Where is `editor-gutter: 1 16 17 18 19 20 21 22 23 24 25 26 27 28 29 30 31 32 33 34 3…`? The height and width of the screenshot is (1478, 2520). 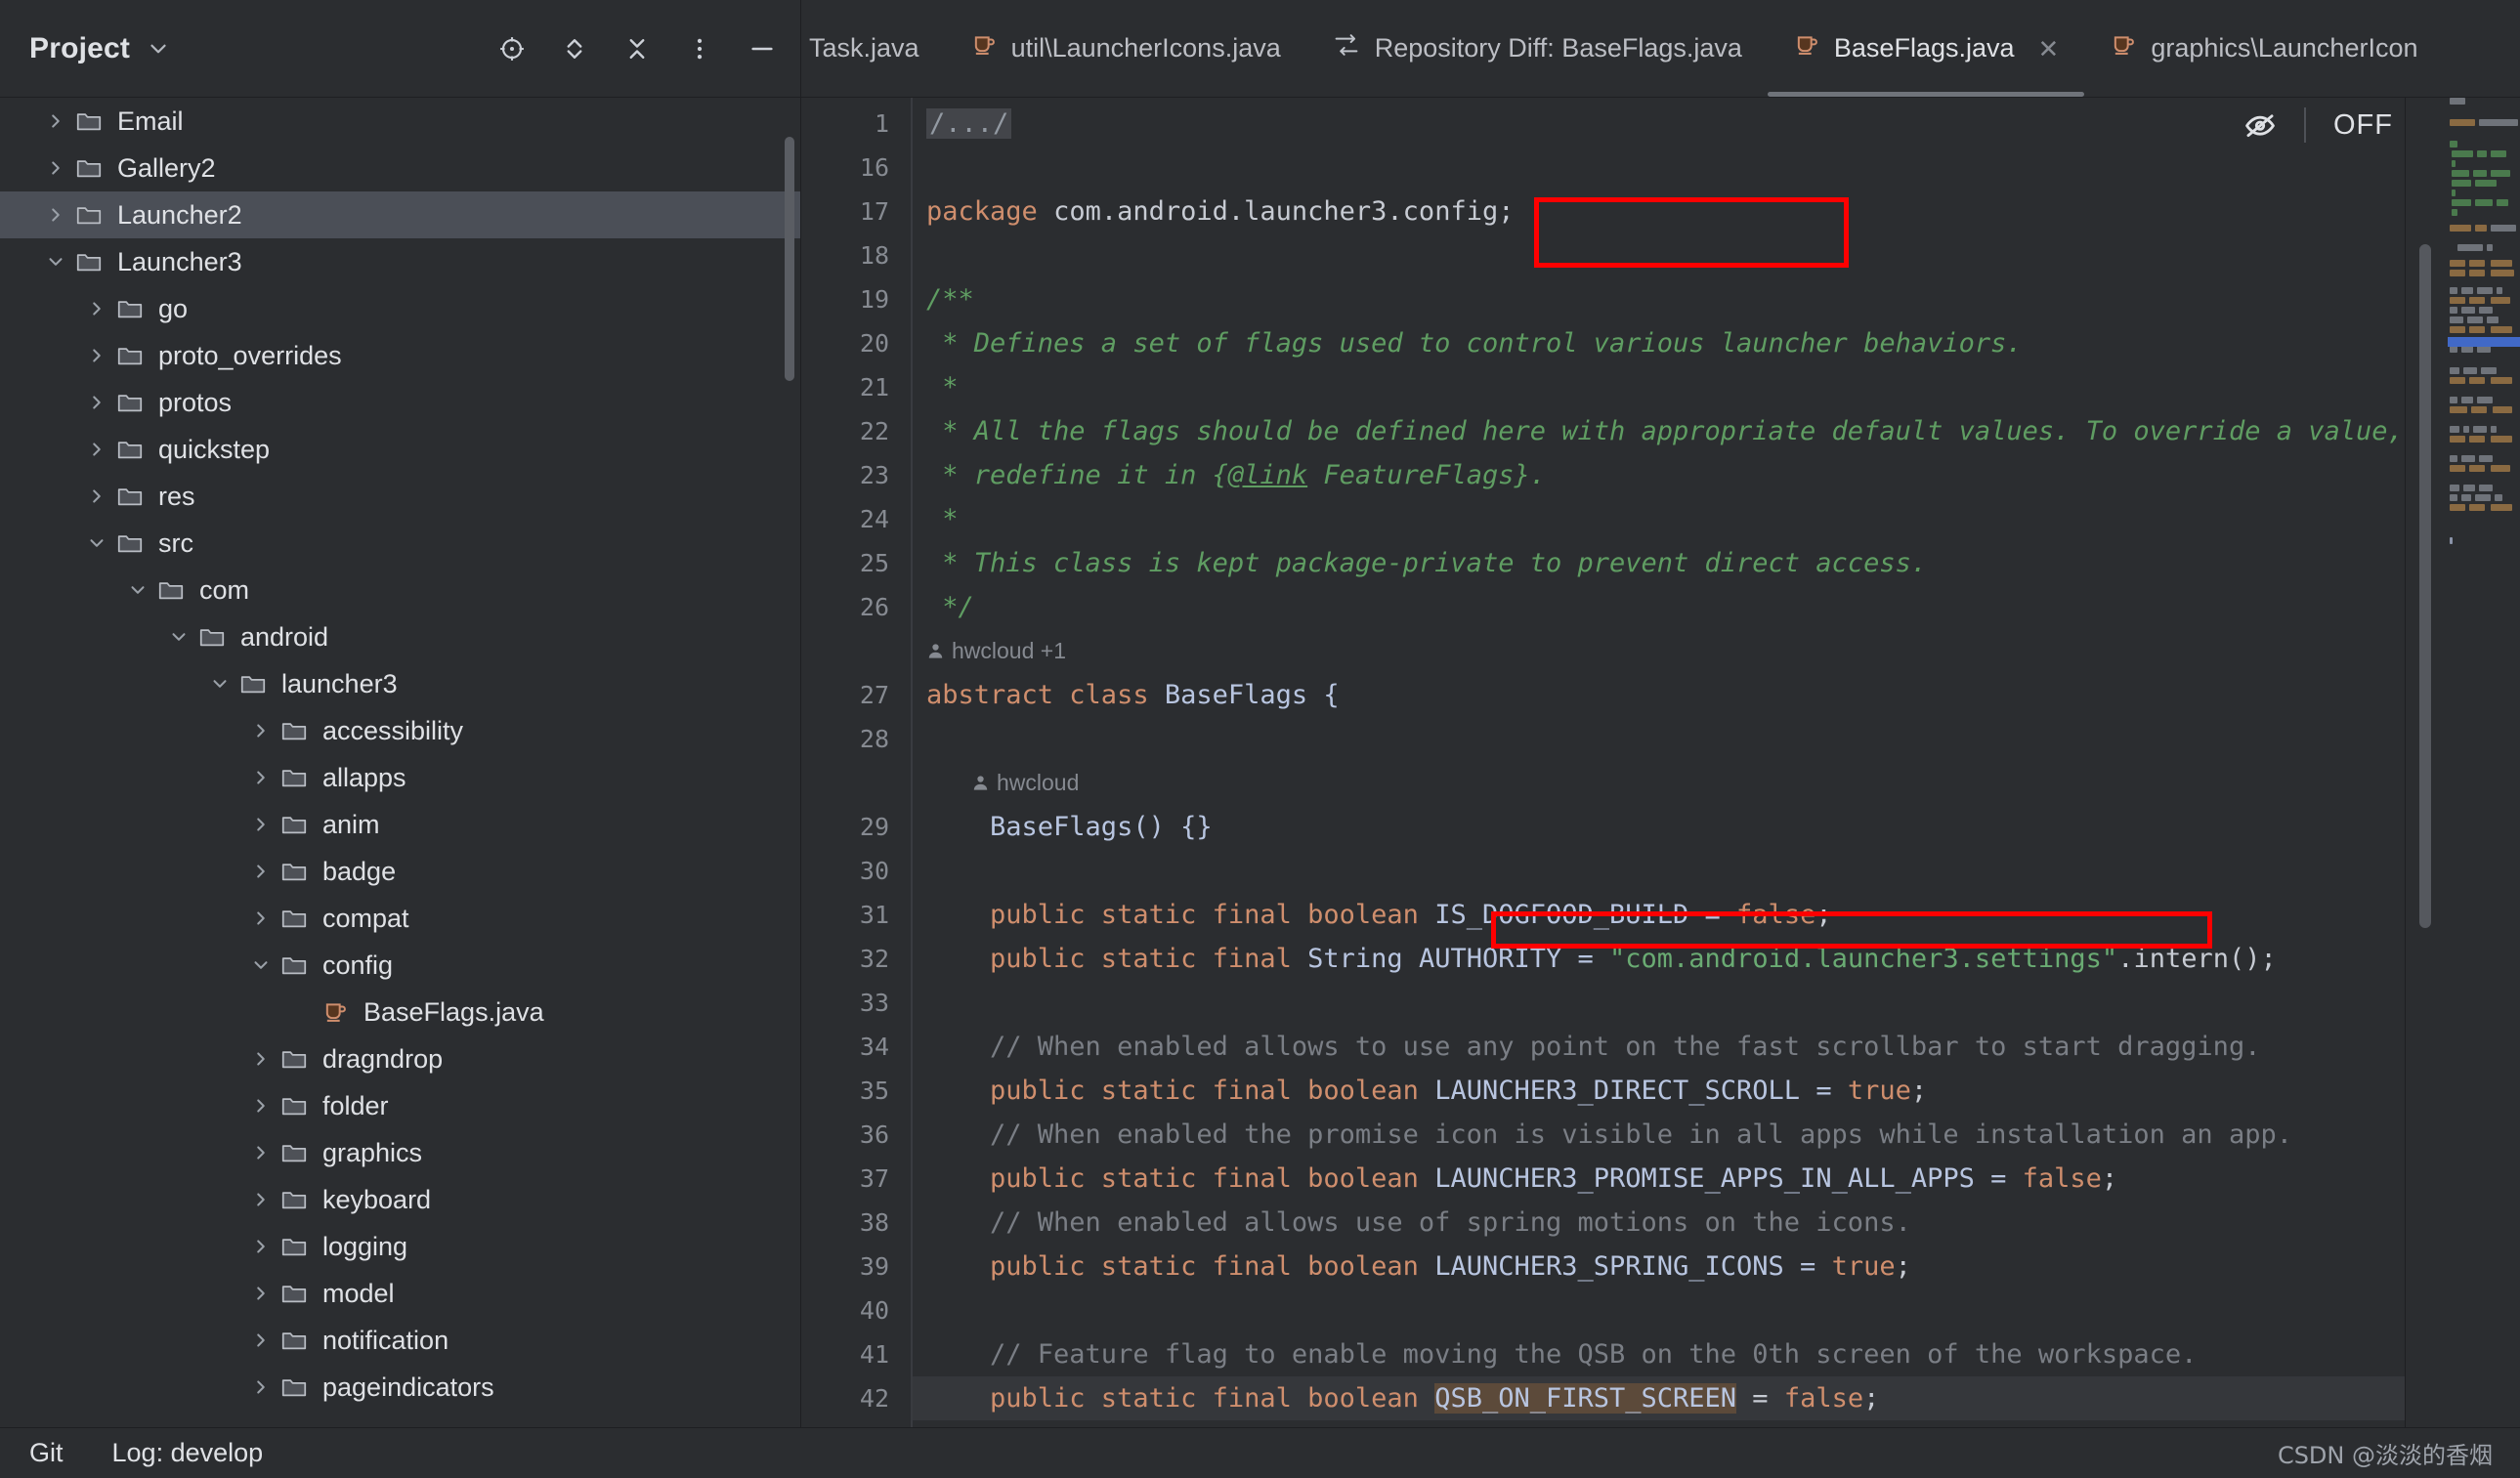
editor-gutter: 1 16 17 18 19 20 21 22 23 24 25 26 27 28 29 30 31 32 33 34 3… is located at coordinates (856, 762).